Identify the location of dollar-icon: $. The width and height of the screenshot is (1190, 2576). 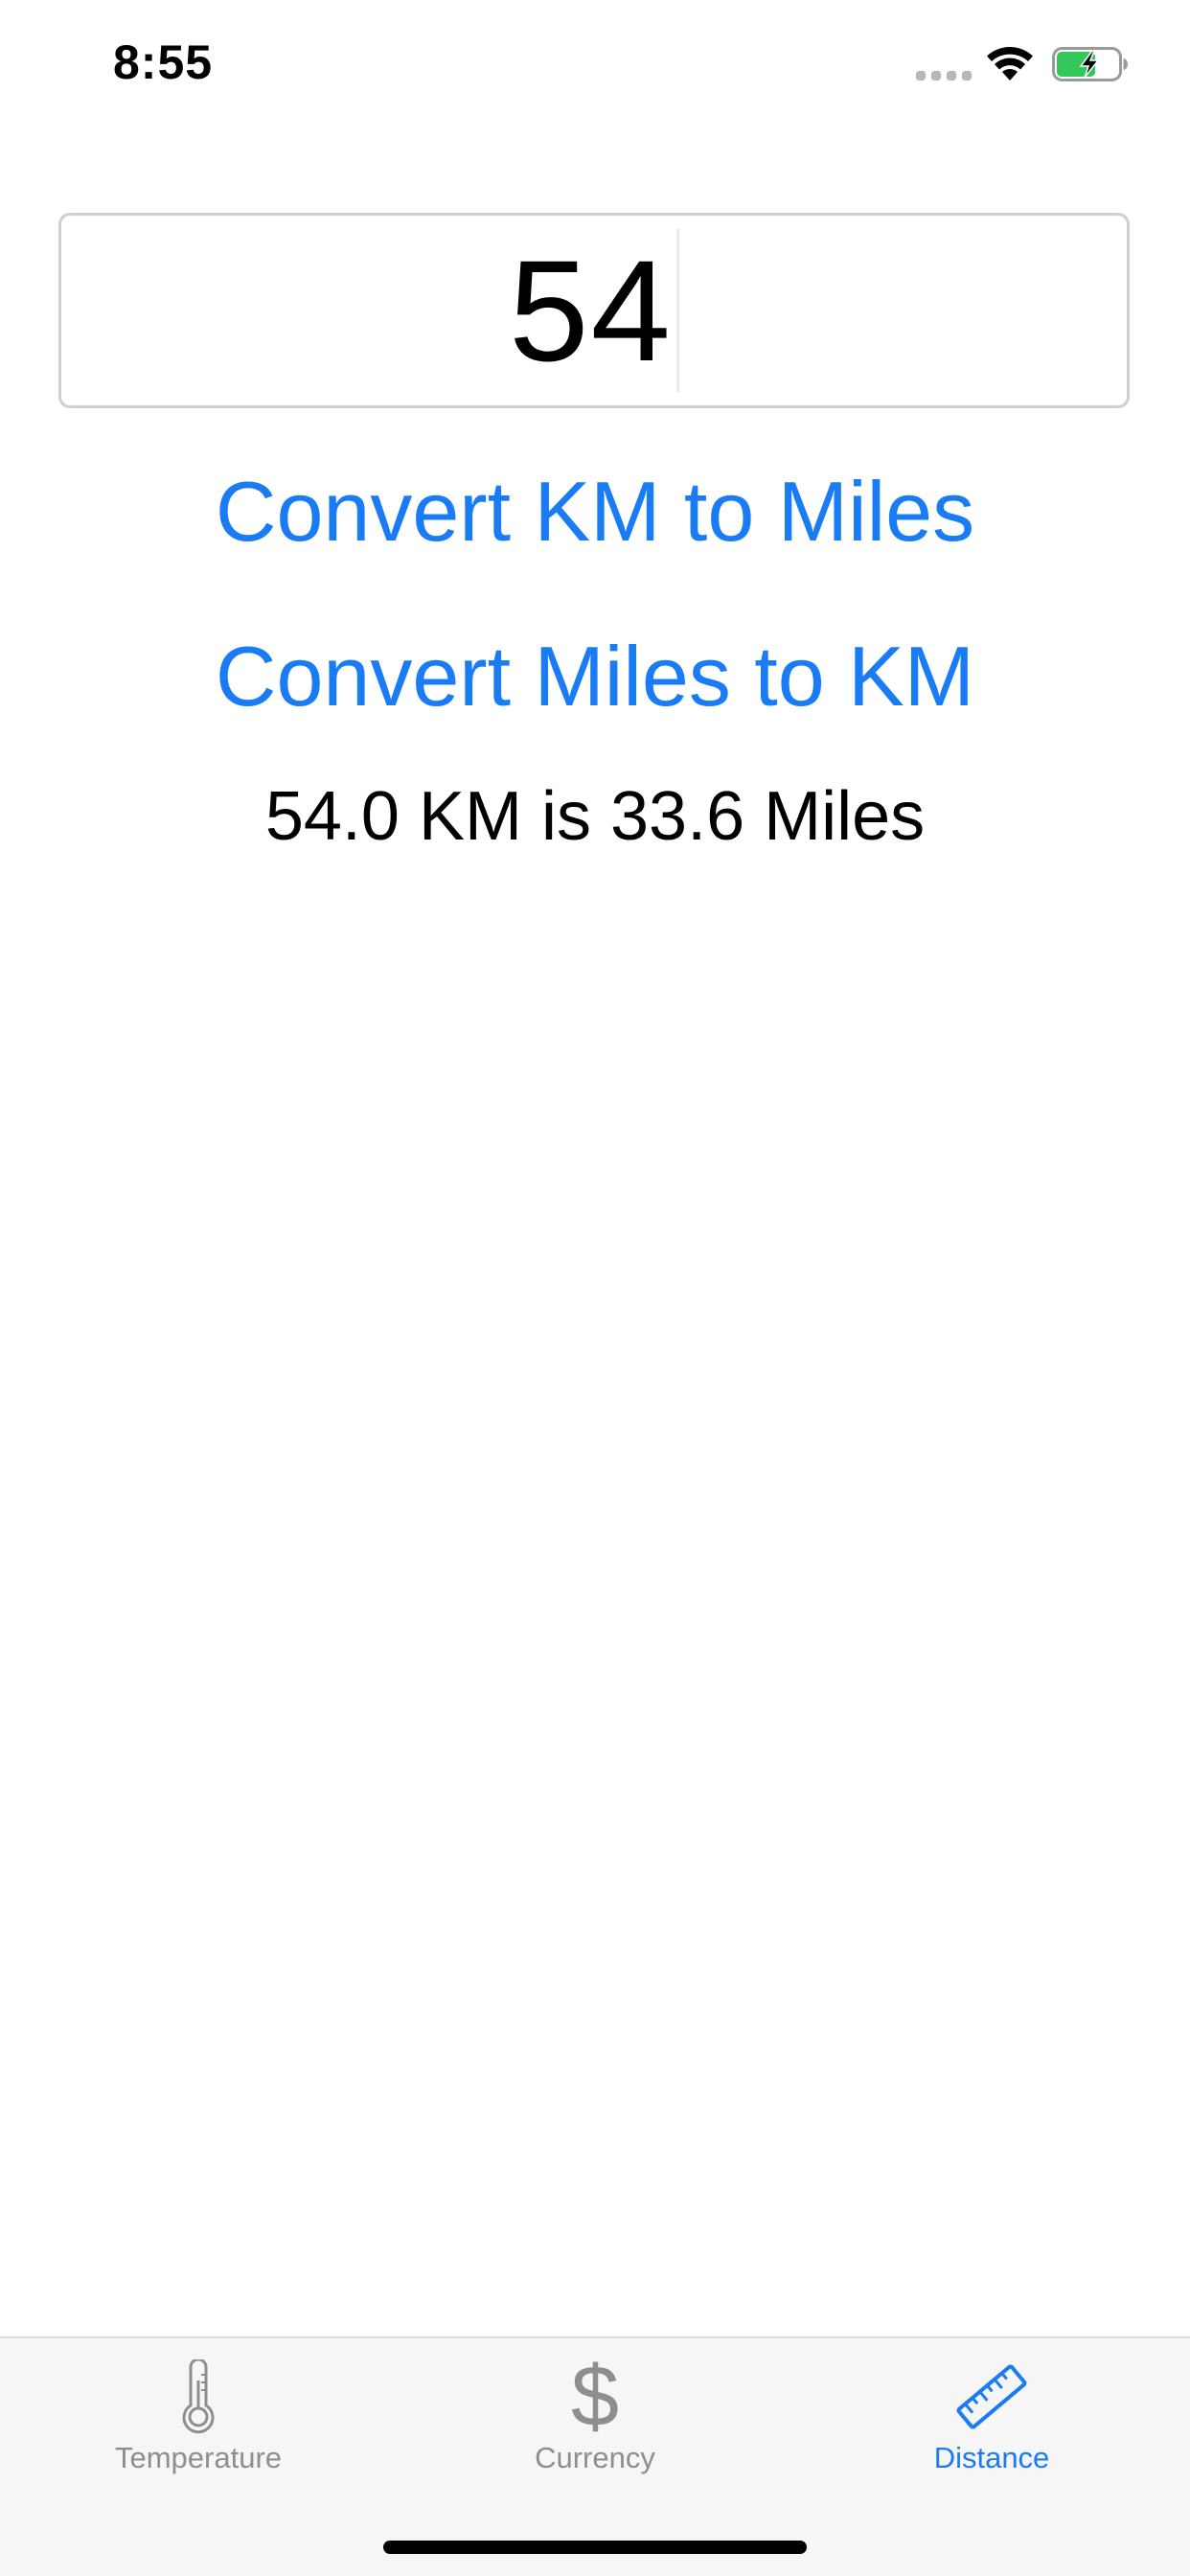
(595, 2397).